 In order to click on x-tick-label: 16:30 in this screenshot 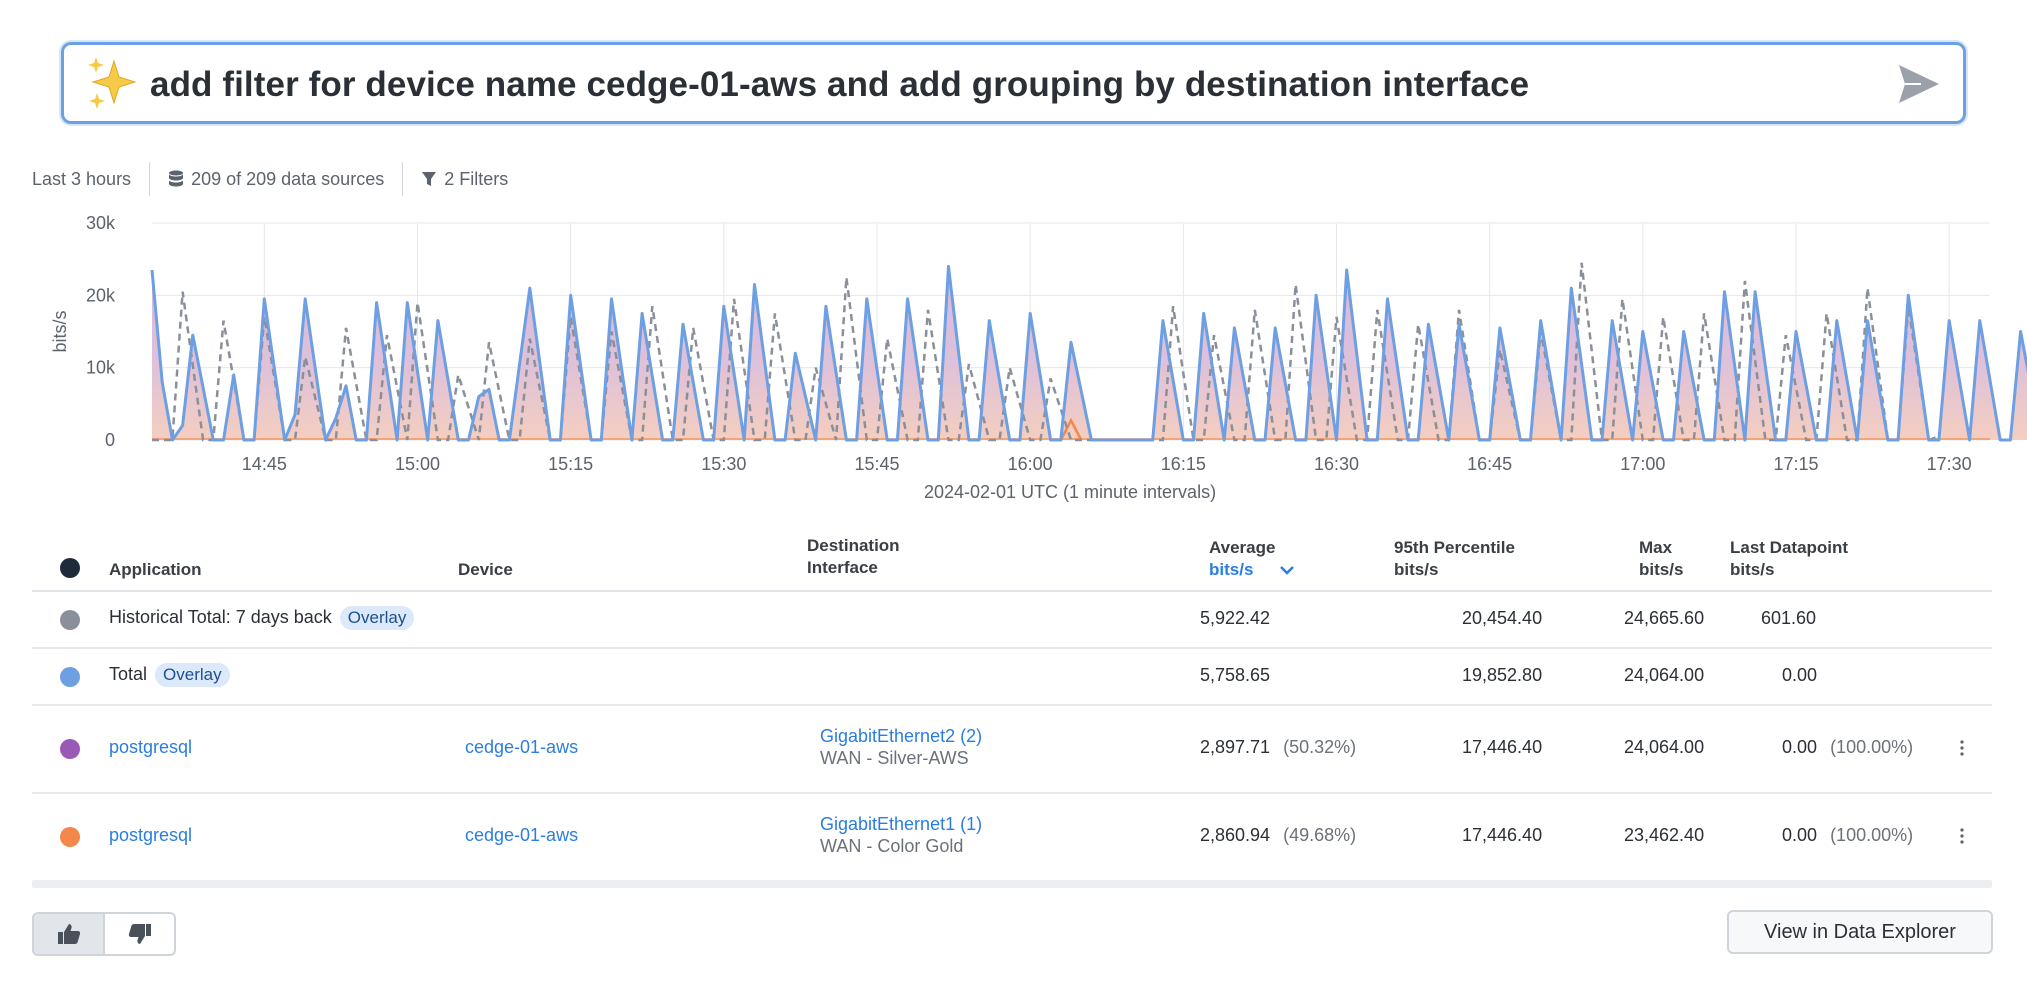, I will do `click(1336, 464)`.